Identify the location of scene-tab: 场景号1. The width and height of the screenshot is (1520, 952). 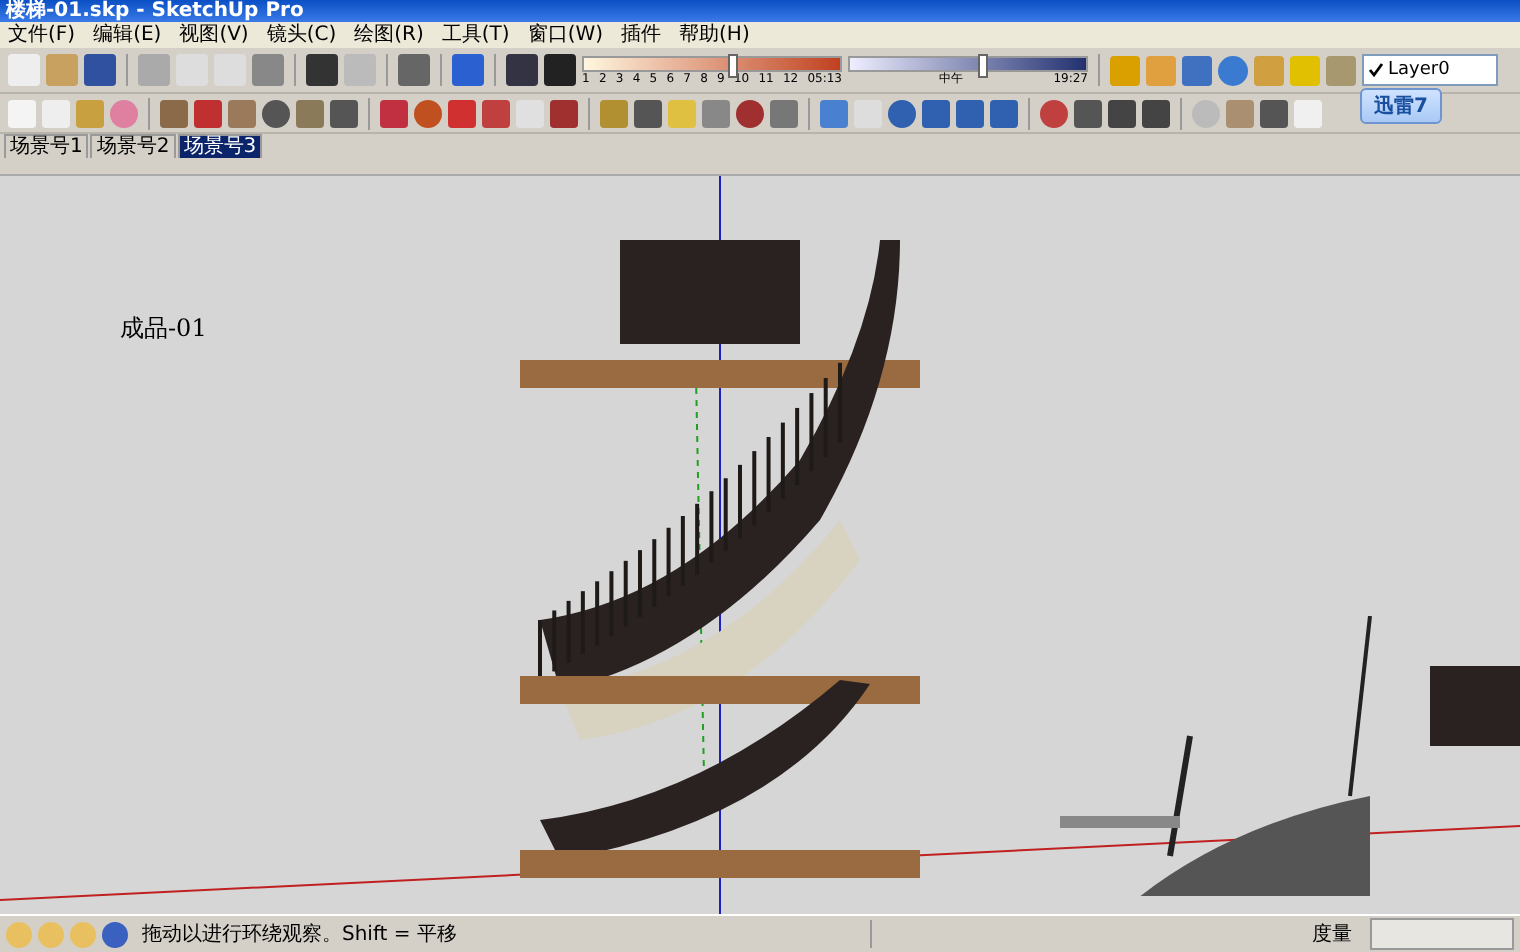
(46, 146).